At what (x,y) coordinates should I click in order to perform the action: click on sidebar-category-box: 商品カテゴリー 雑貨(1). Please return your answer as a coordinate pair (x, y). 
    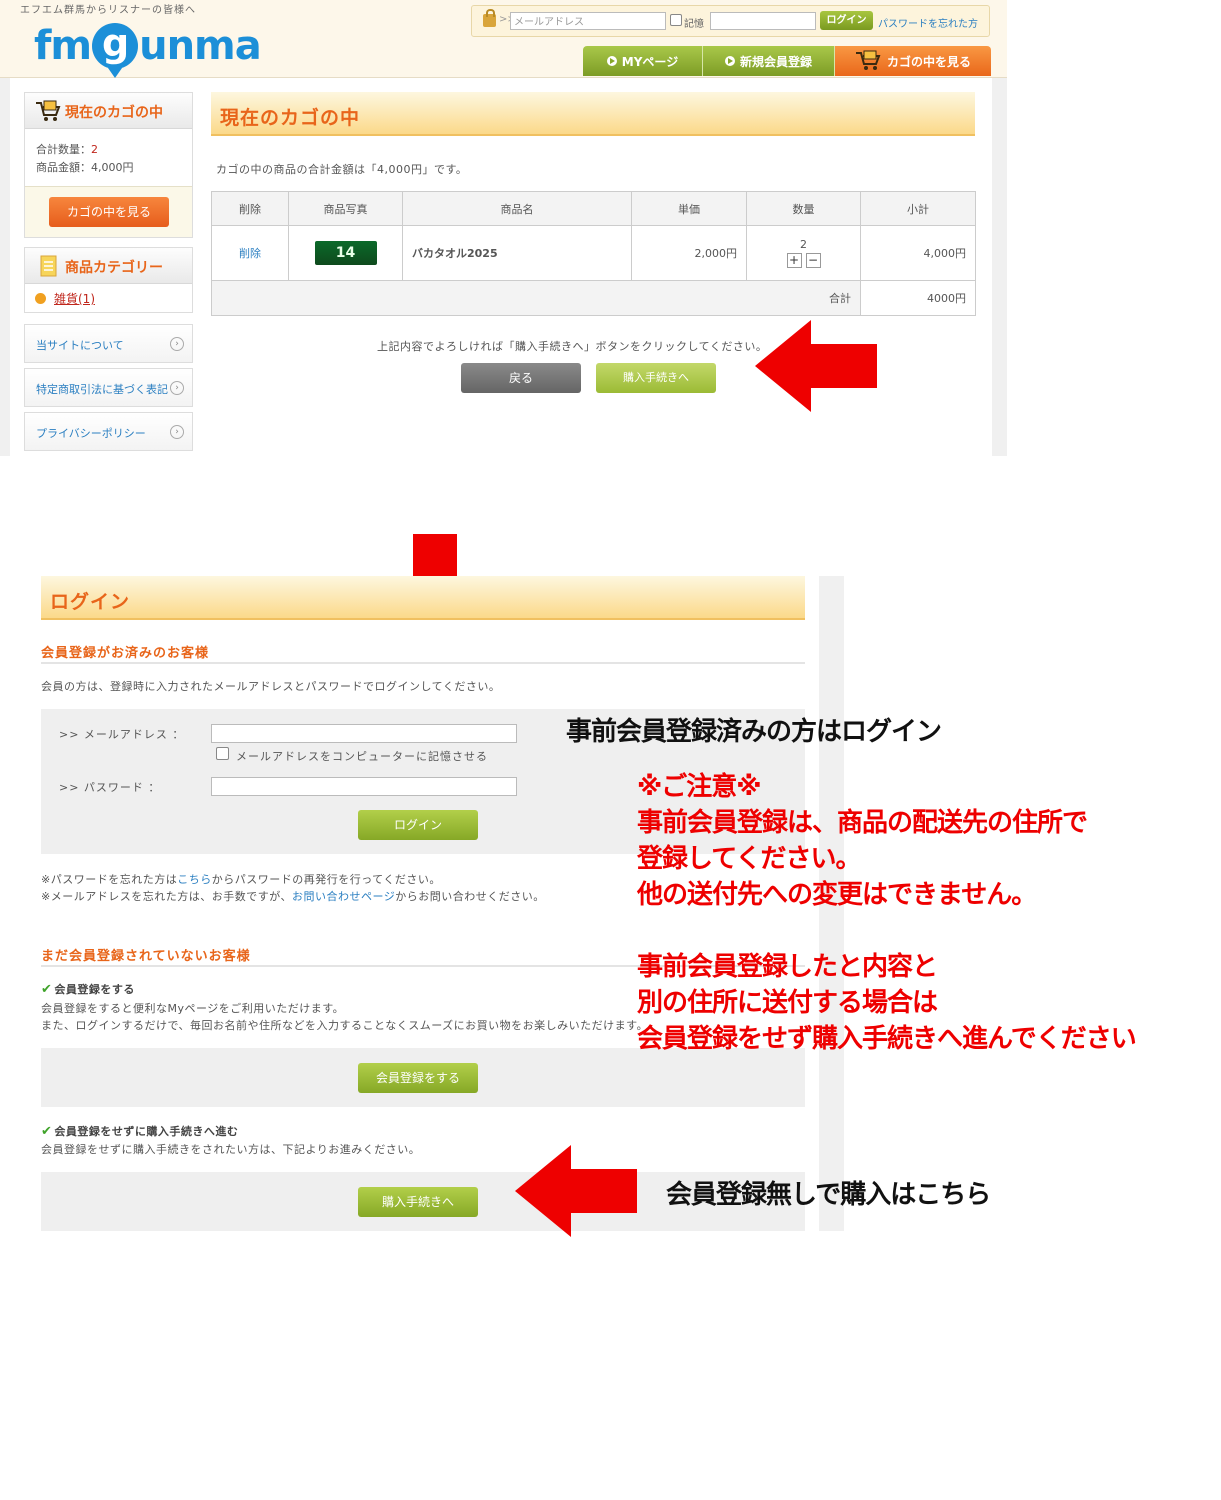
    Looking at the image, I should click on (108, 280).